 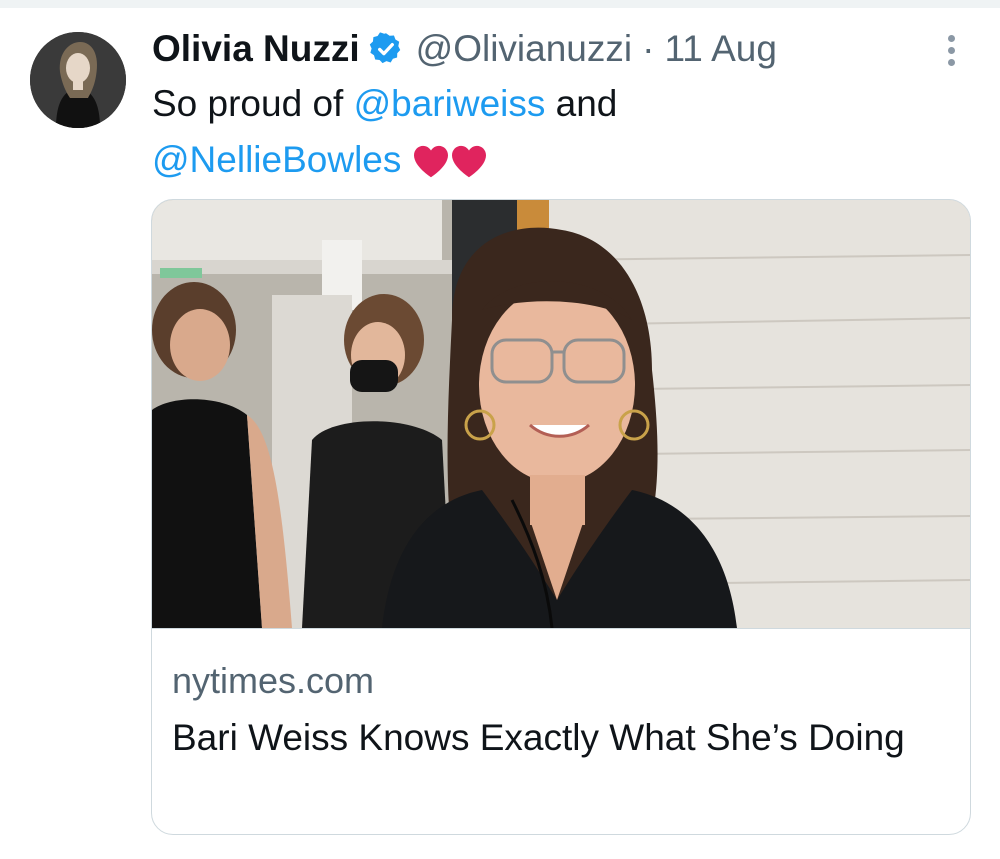 I want to click on tweet-header: Olivia Nuzzi @Olivianuzzi · 11 Aug, so click(x=464, y=49).